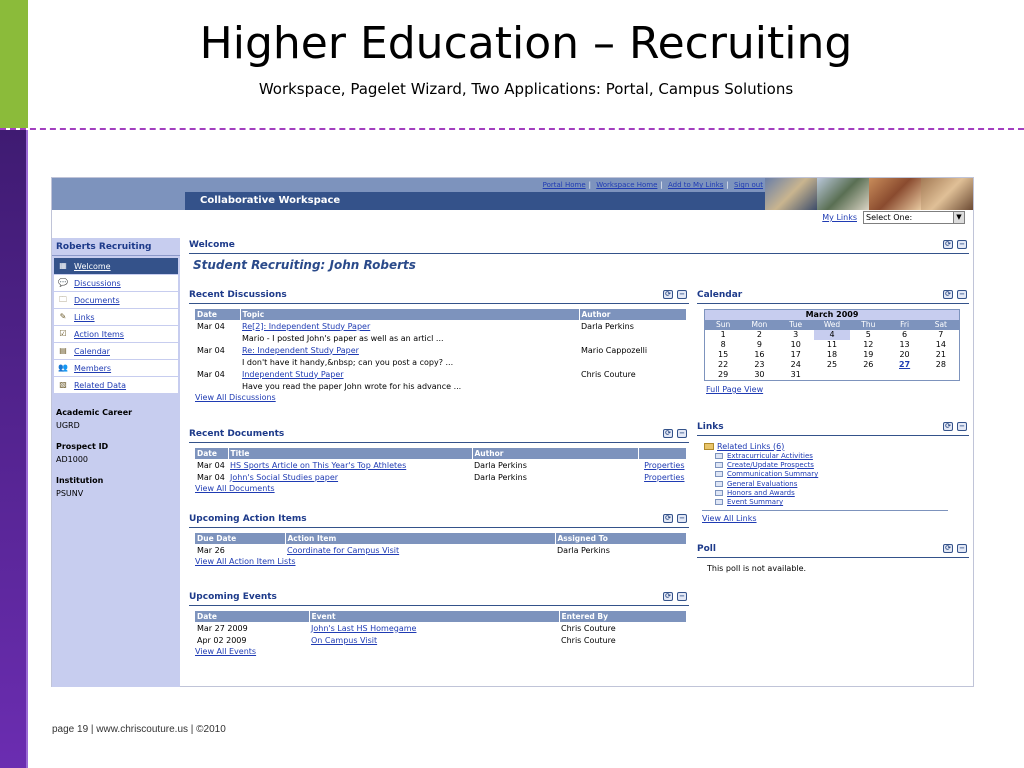 The width and height of the screenshot is (1024, 768). Describe the element at coordinates (84, 317) in the screenshot. I see `sidebar-item-label: Links` at that location.